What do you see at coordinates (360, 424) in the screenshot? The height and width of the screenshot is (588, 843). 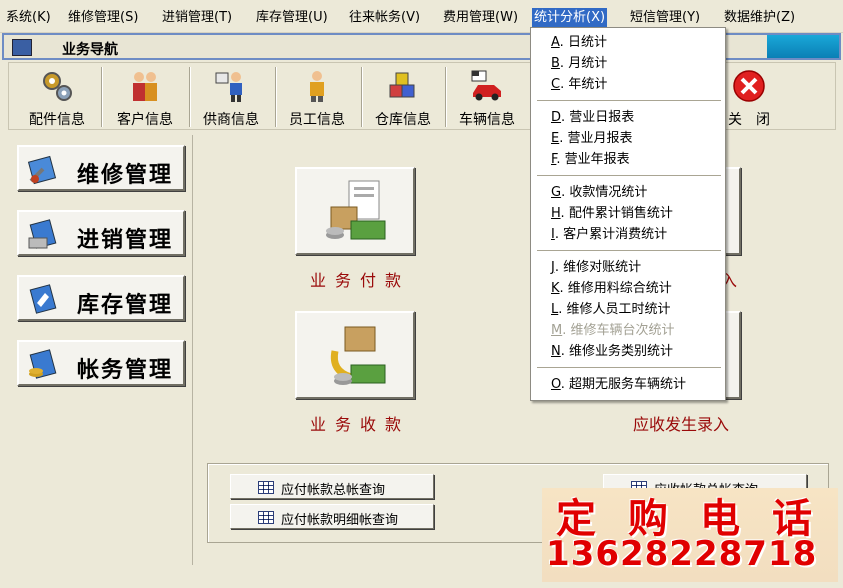 I see `business-receipt-label: 业务收款` at bounding box center [360, 424].